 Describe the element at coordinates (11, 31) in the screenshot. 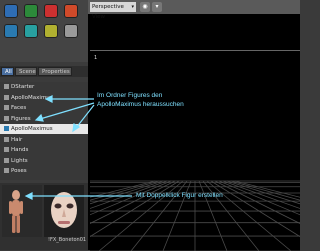

I see `zoom-tool-icon` at that location.